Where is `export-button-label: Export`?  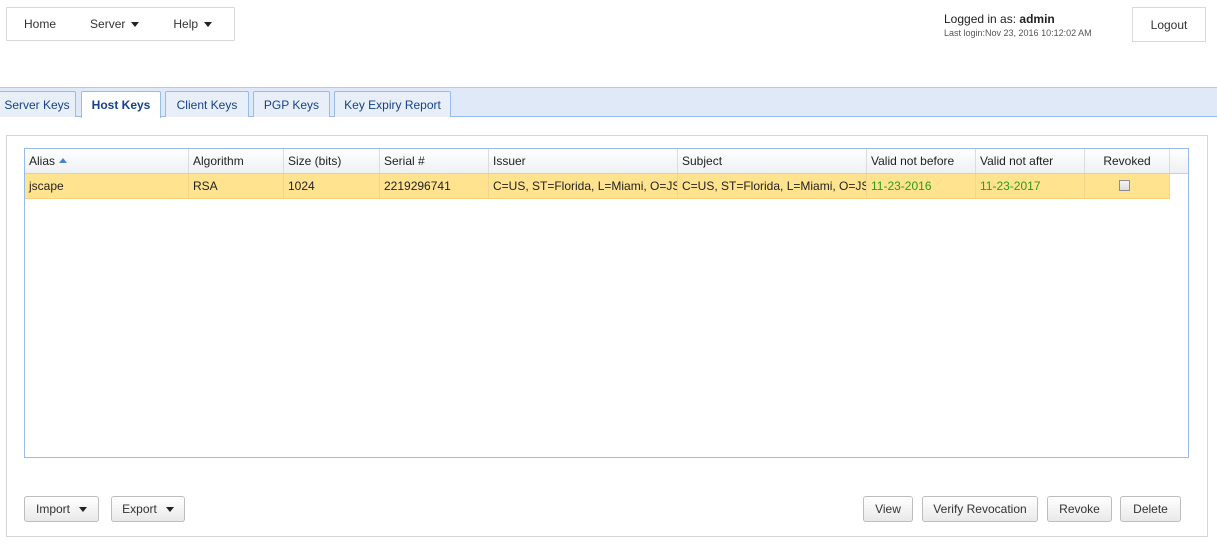
export-button-label: Export is located at coordinates (139, 509).